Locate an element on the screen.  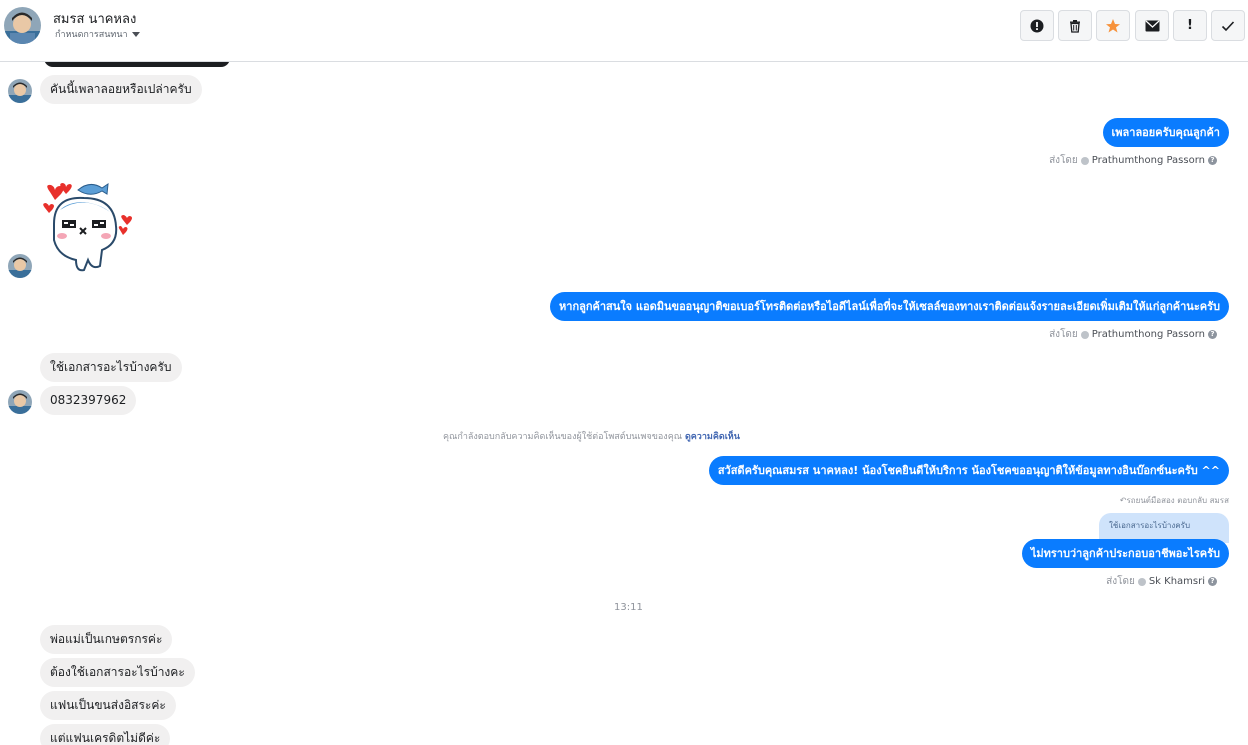
mark-spam-button: ! is located at coordinates (1190, 25).